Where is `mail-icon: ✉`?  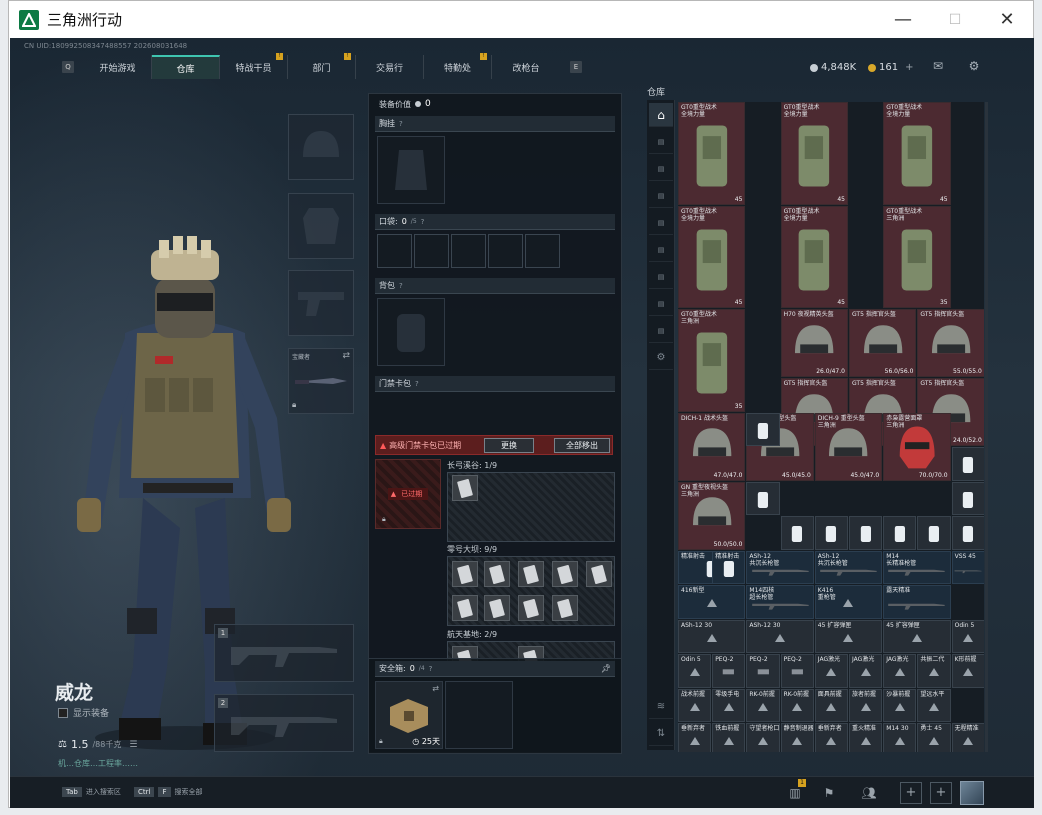 mail-icon: ✉ is located at coordinates (938, 66).